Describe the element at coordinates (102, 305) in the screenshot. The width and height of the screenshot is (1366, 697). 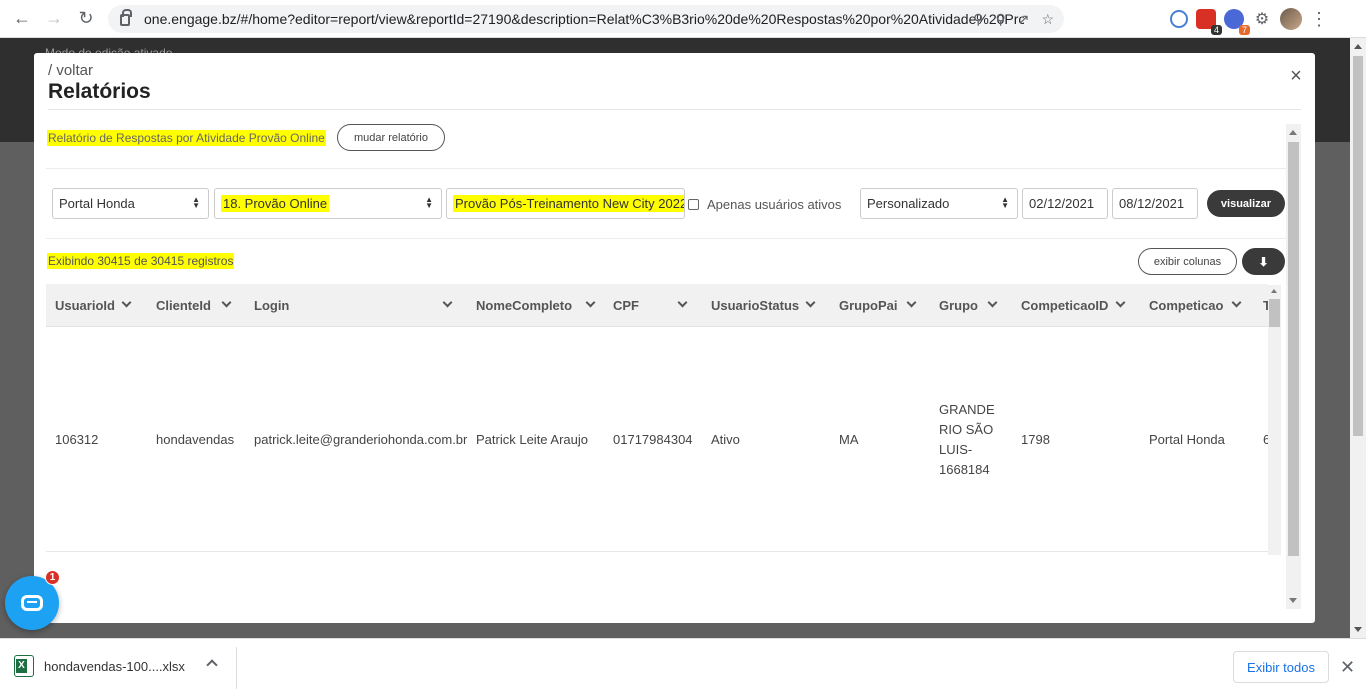
I see `column-header: UsuarioId` at that location.